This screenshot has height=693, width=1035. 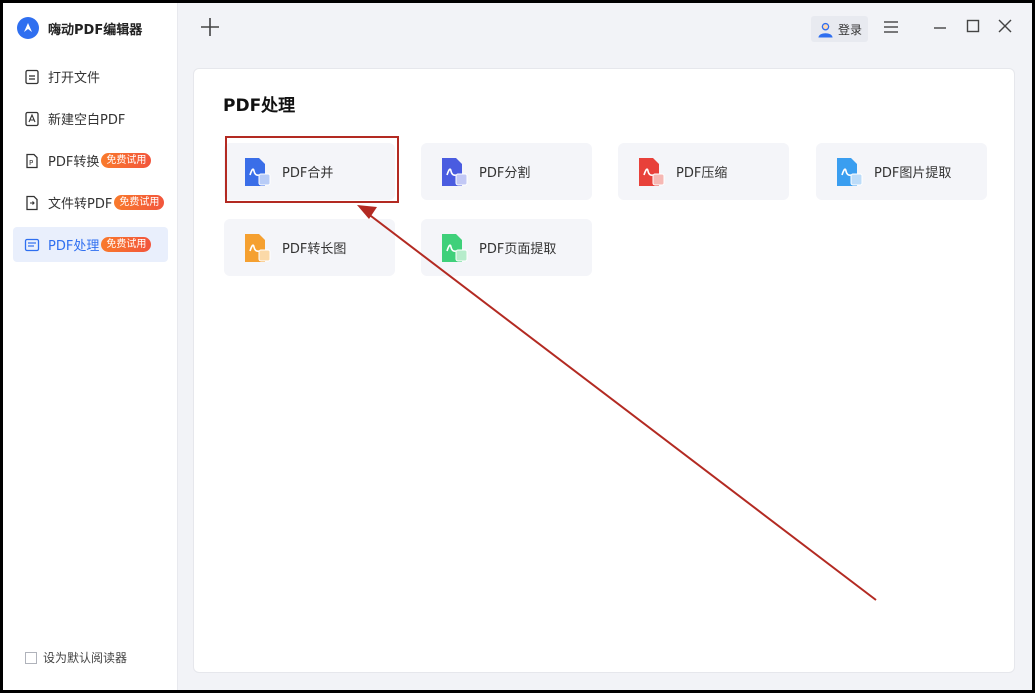 I want to click on minimize-icon, so click(x=940, y=28).